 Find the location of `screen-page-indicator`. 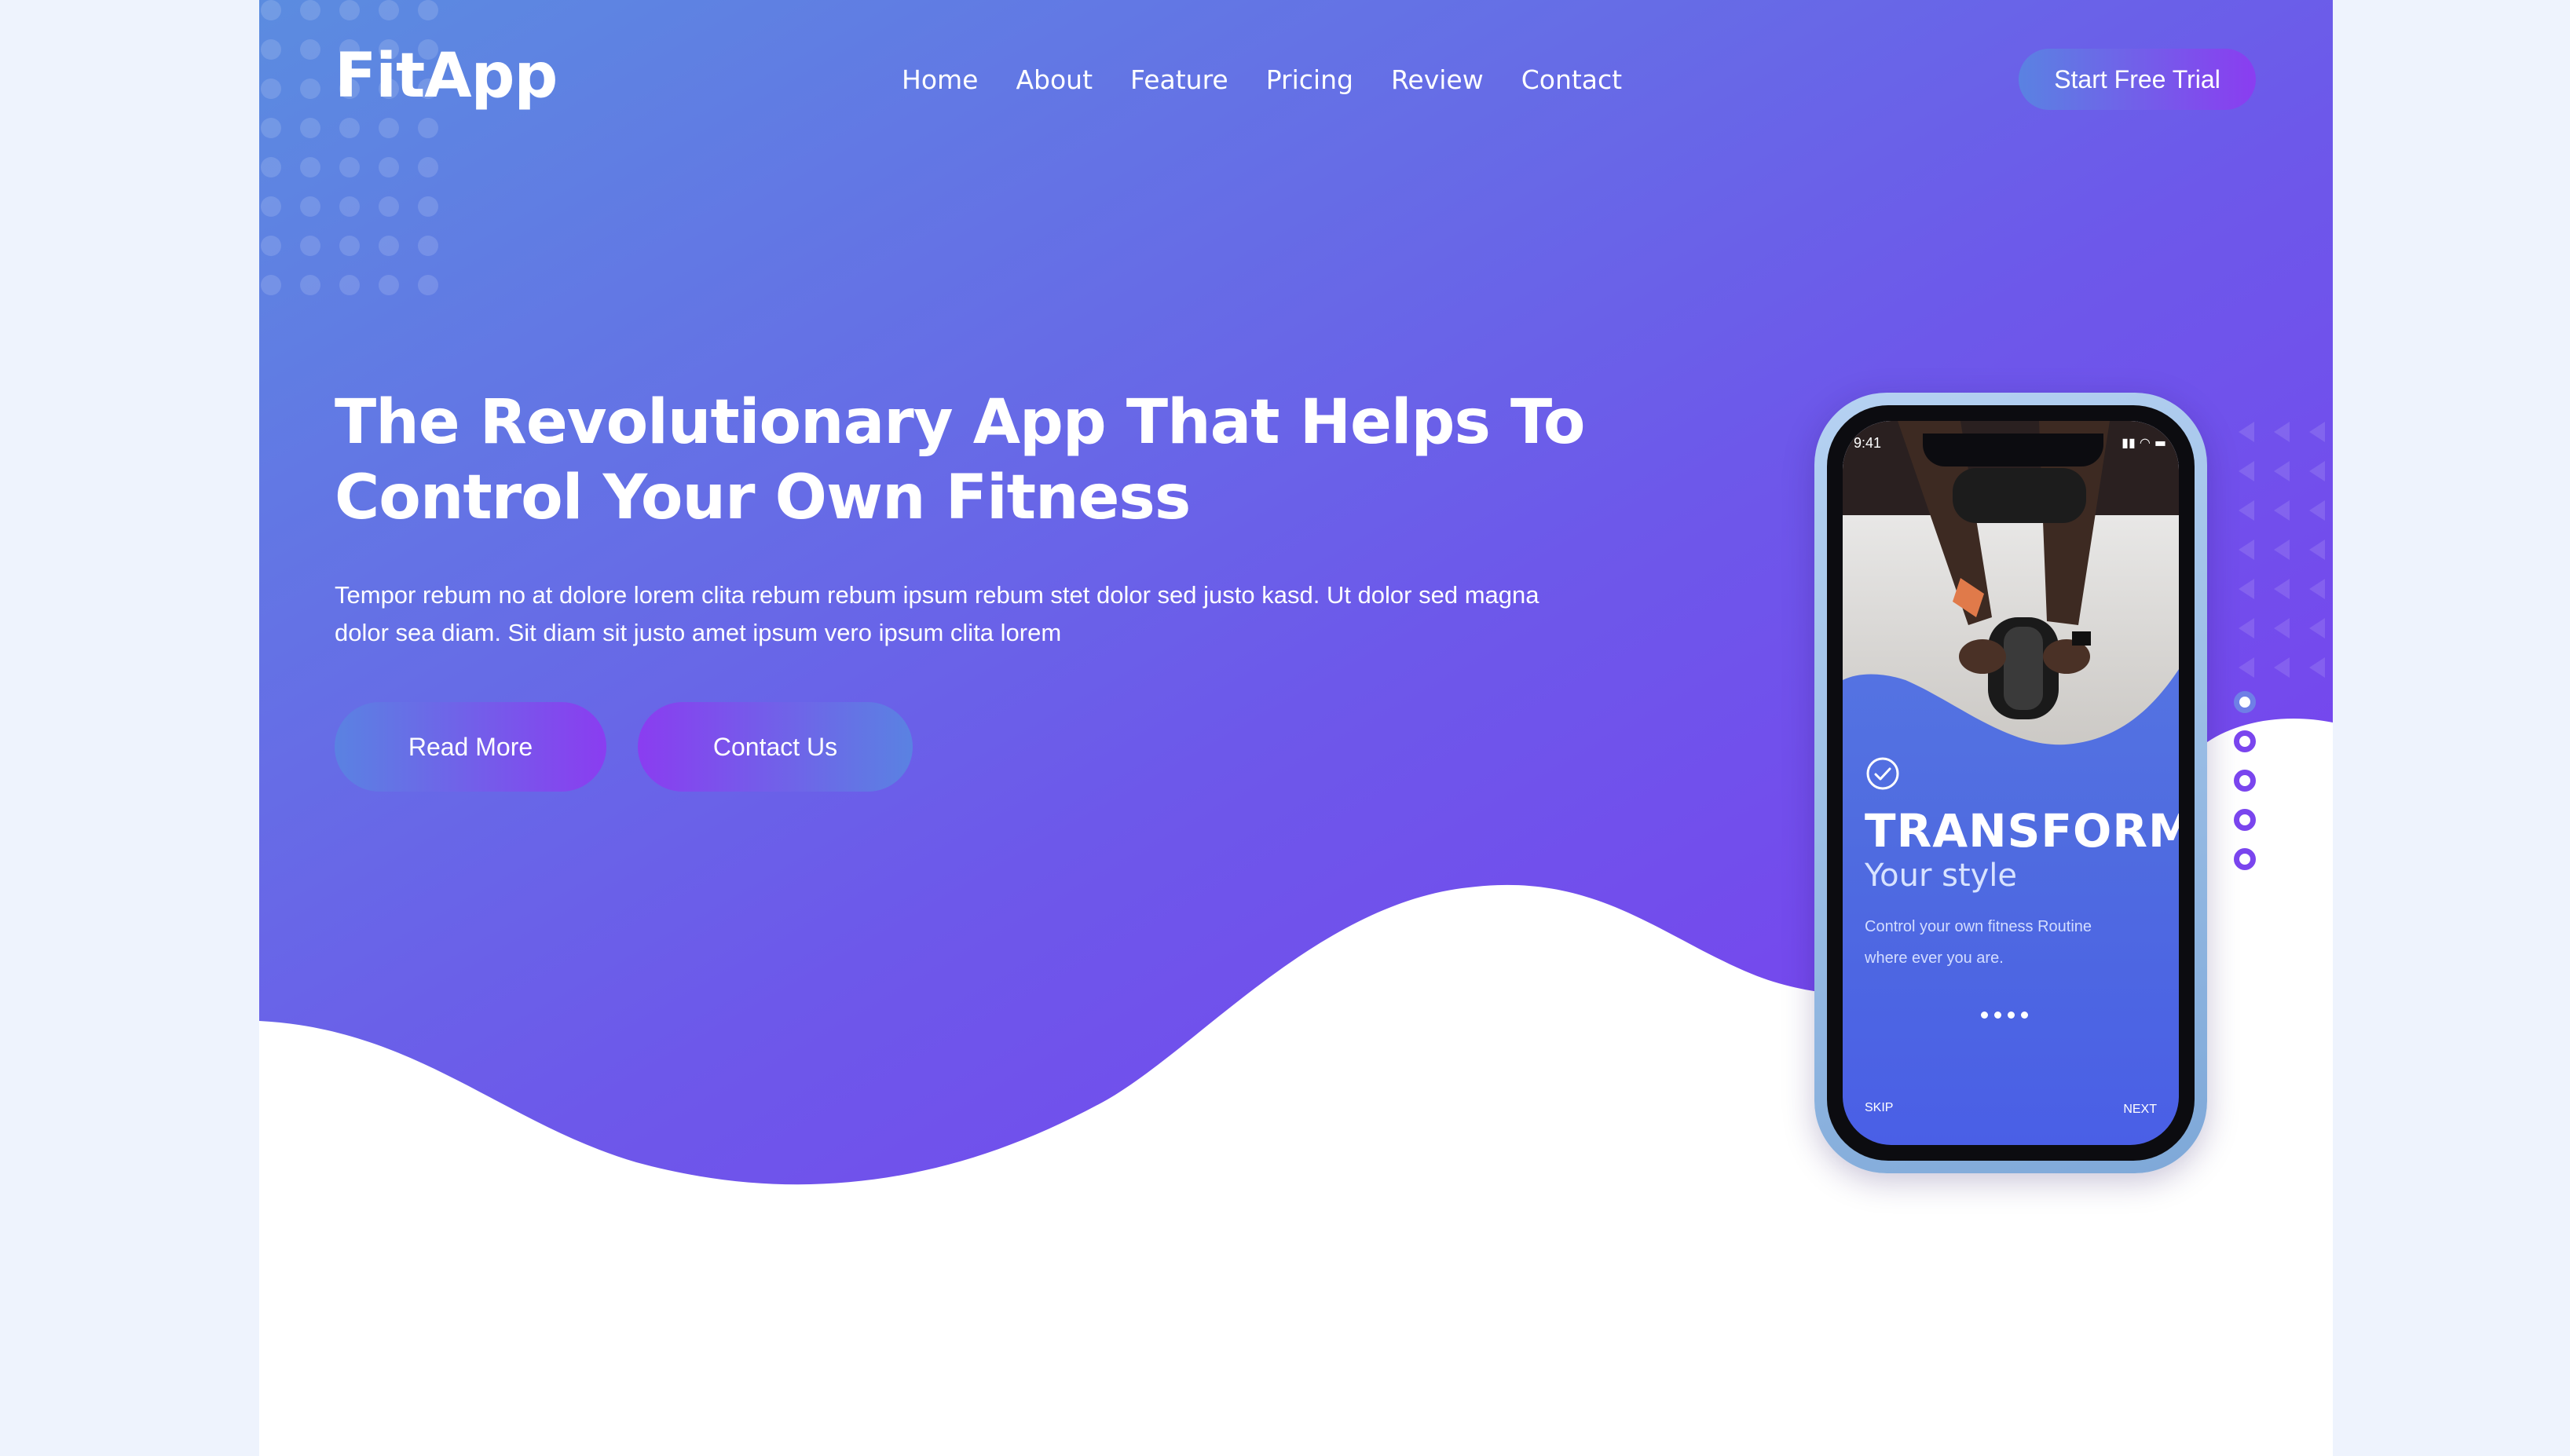

screen-page-indicator is located at coordinates (2004, 1015).